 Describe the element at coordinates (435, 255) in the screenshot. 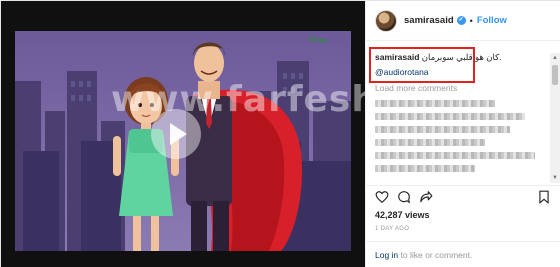

I see `login-prompt-text: to like or comment.` at that location.